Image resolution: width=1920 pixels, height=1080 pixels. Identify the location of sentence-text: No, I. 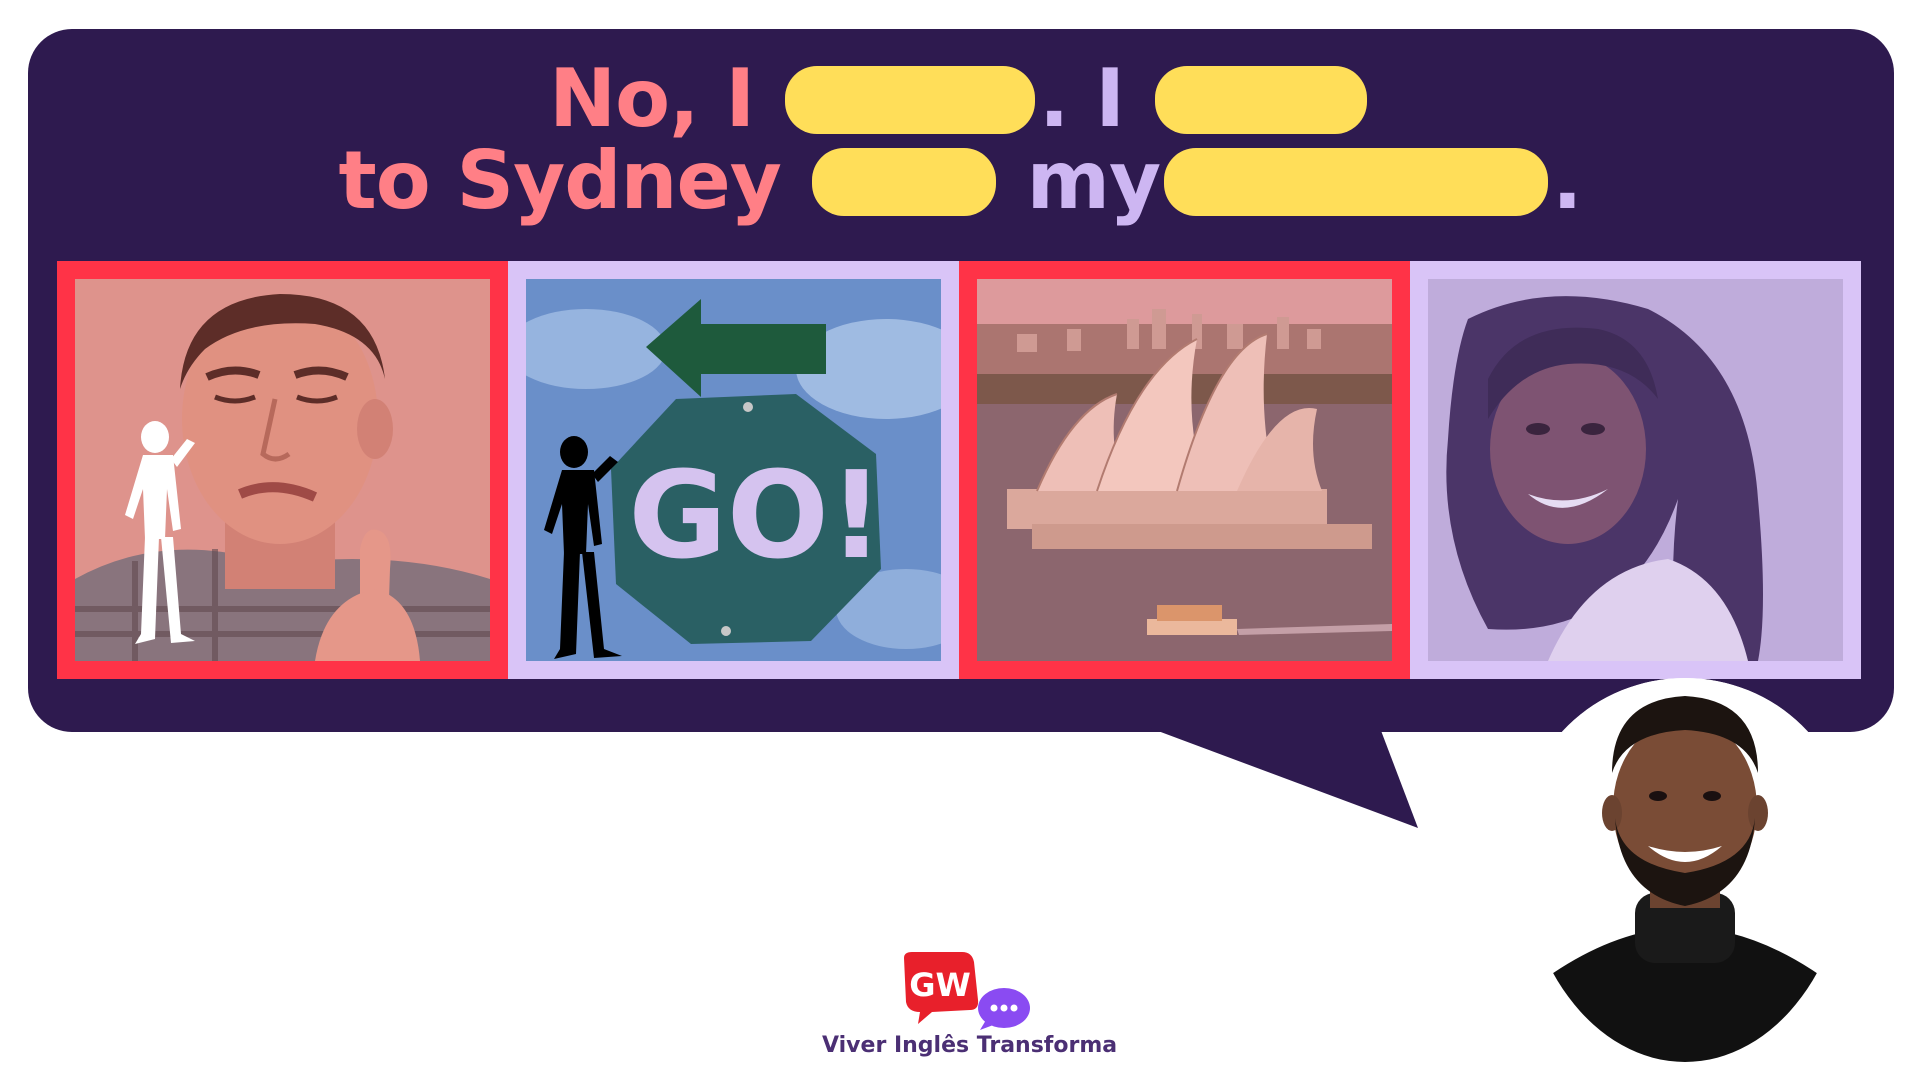
(652, 98).